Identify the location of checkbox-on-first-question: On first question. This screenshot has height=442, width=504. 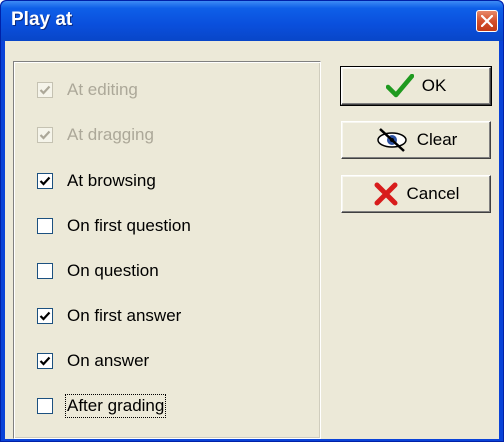
(114, 226).